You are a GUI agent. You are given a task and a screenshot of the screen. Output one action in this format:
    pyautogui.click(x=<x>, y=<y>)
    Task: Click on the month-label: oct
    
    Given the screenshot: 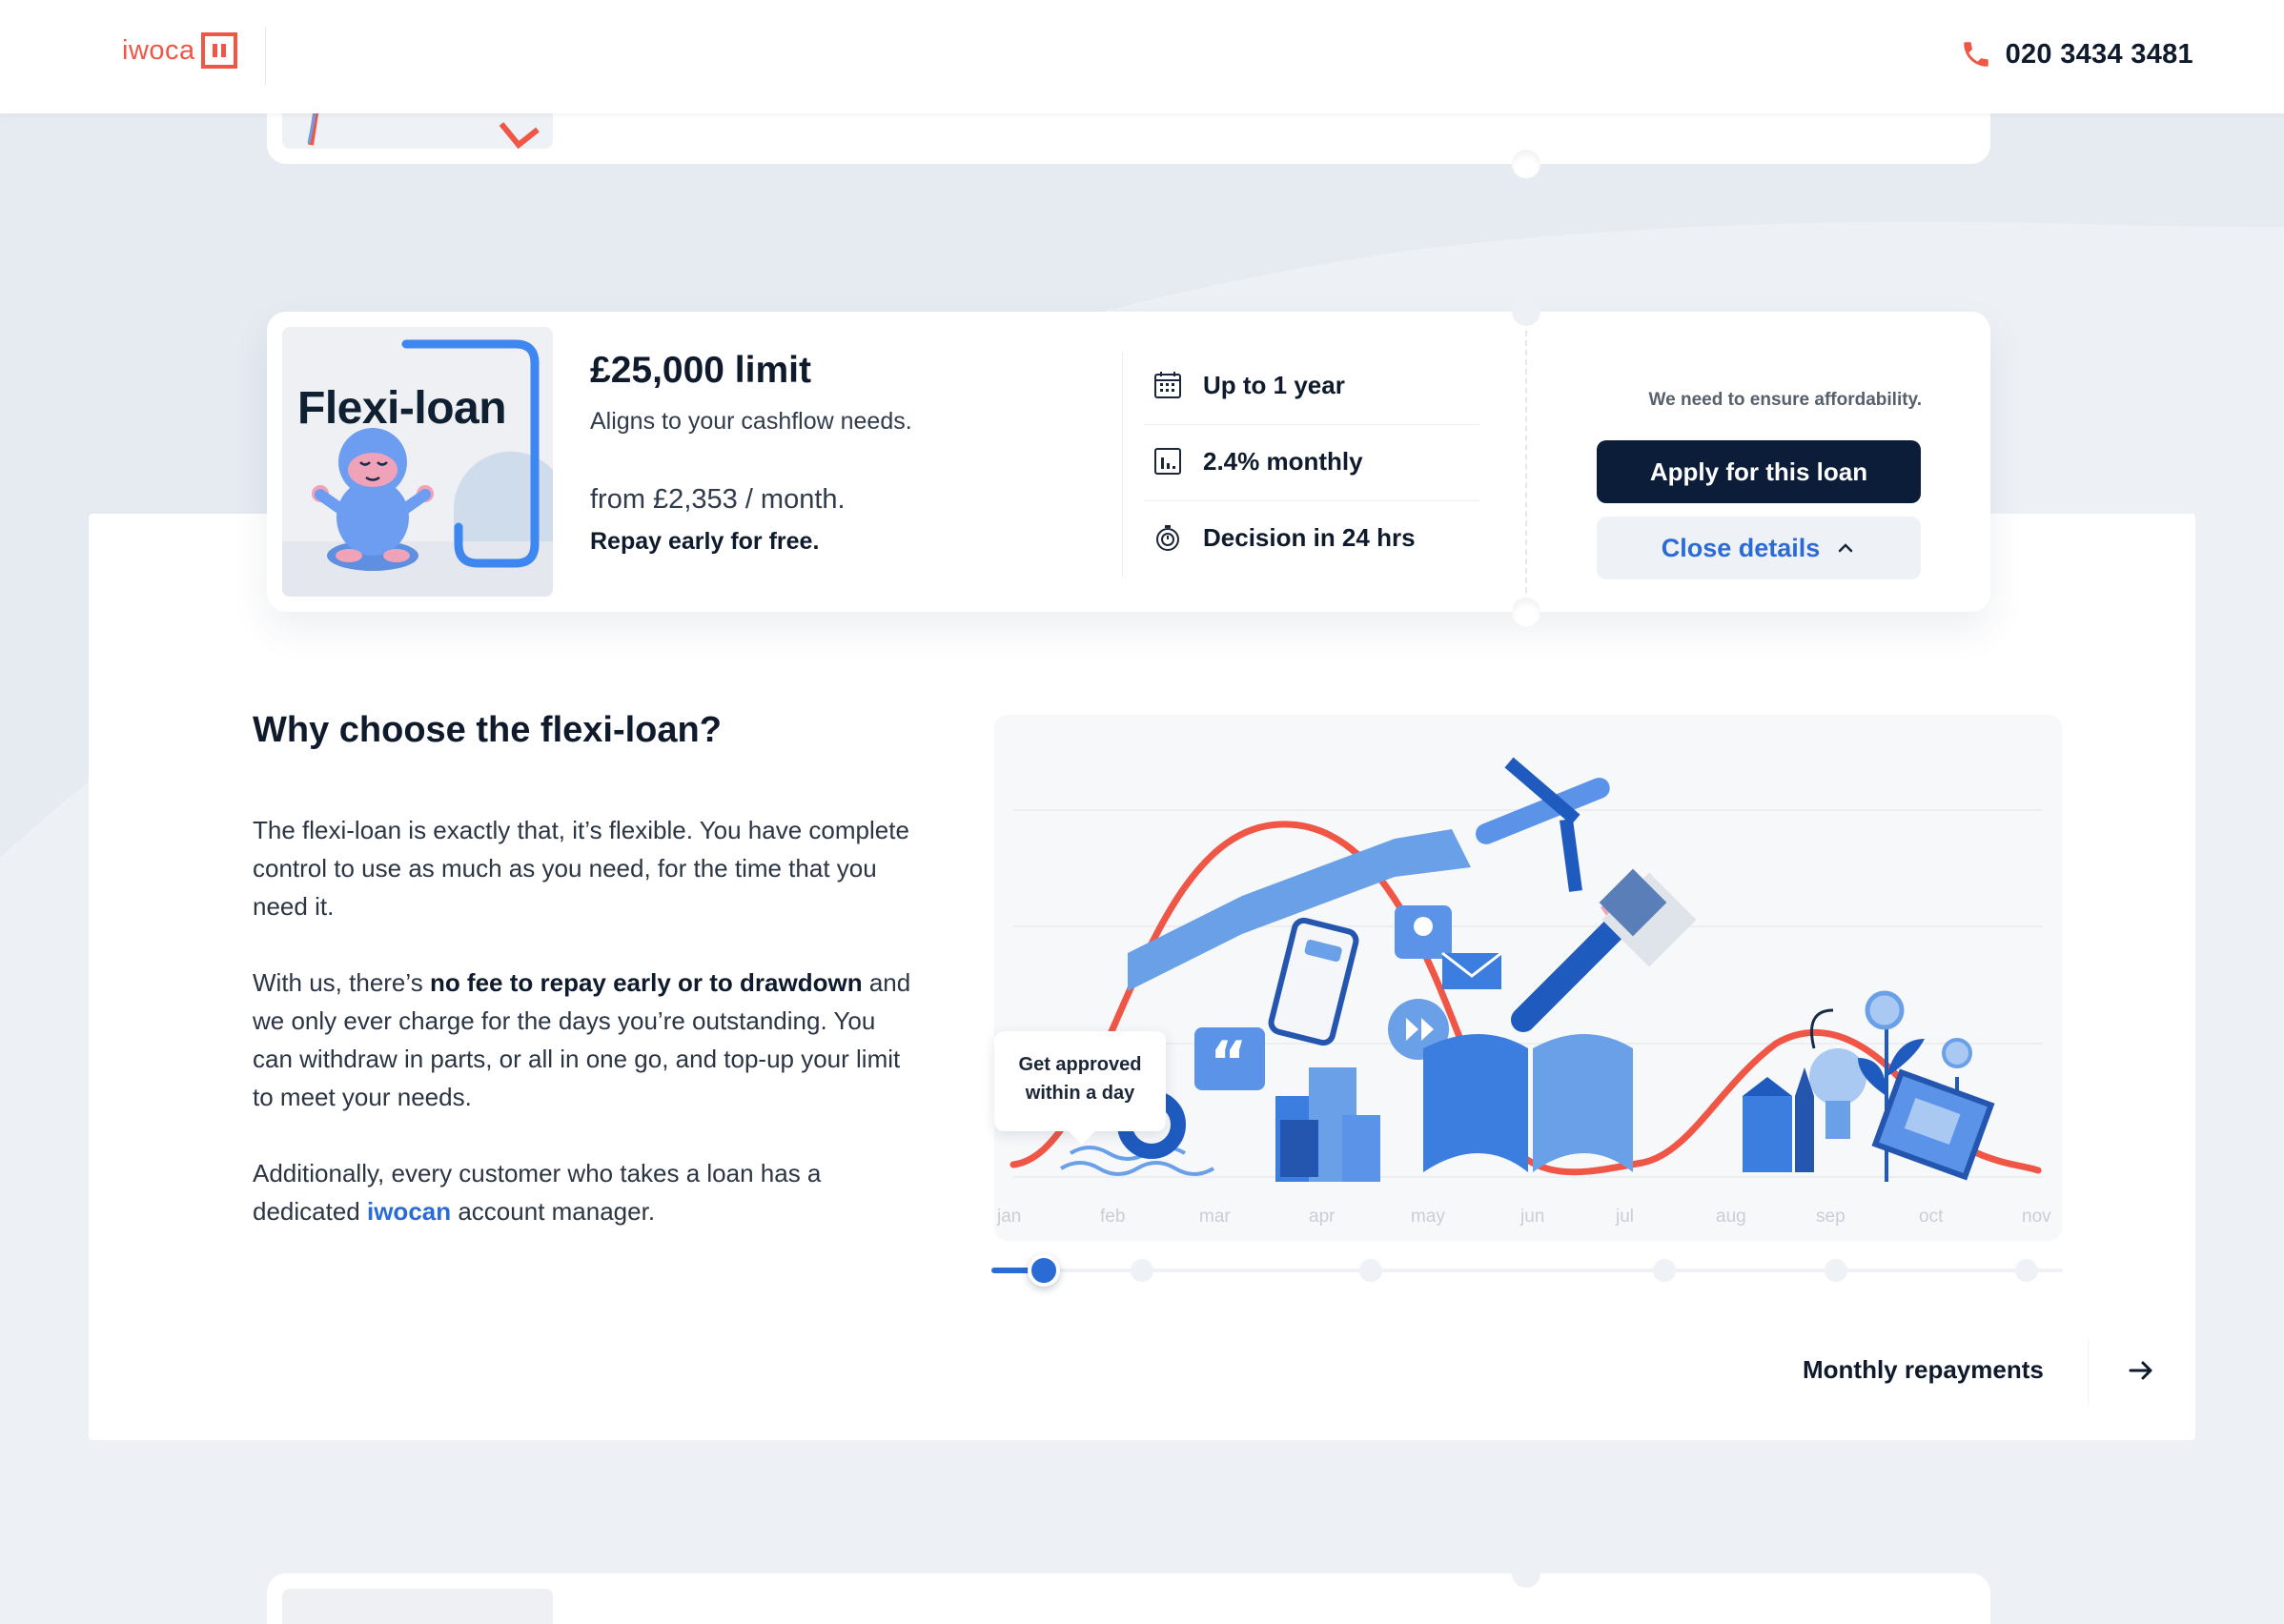 What is the action you would take?
    pyautogui.click(x=1931, y=1217)
    